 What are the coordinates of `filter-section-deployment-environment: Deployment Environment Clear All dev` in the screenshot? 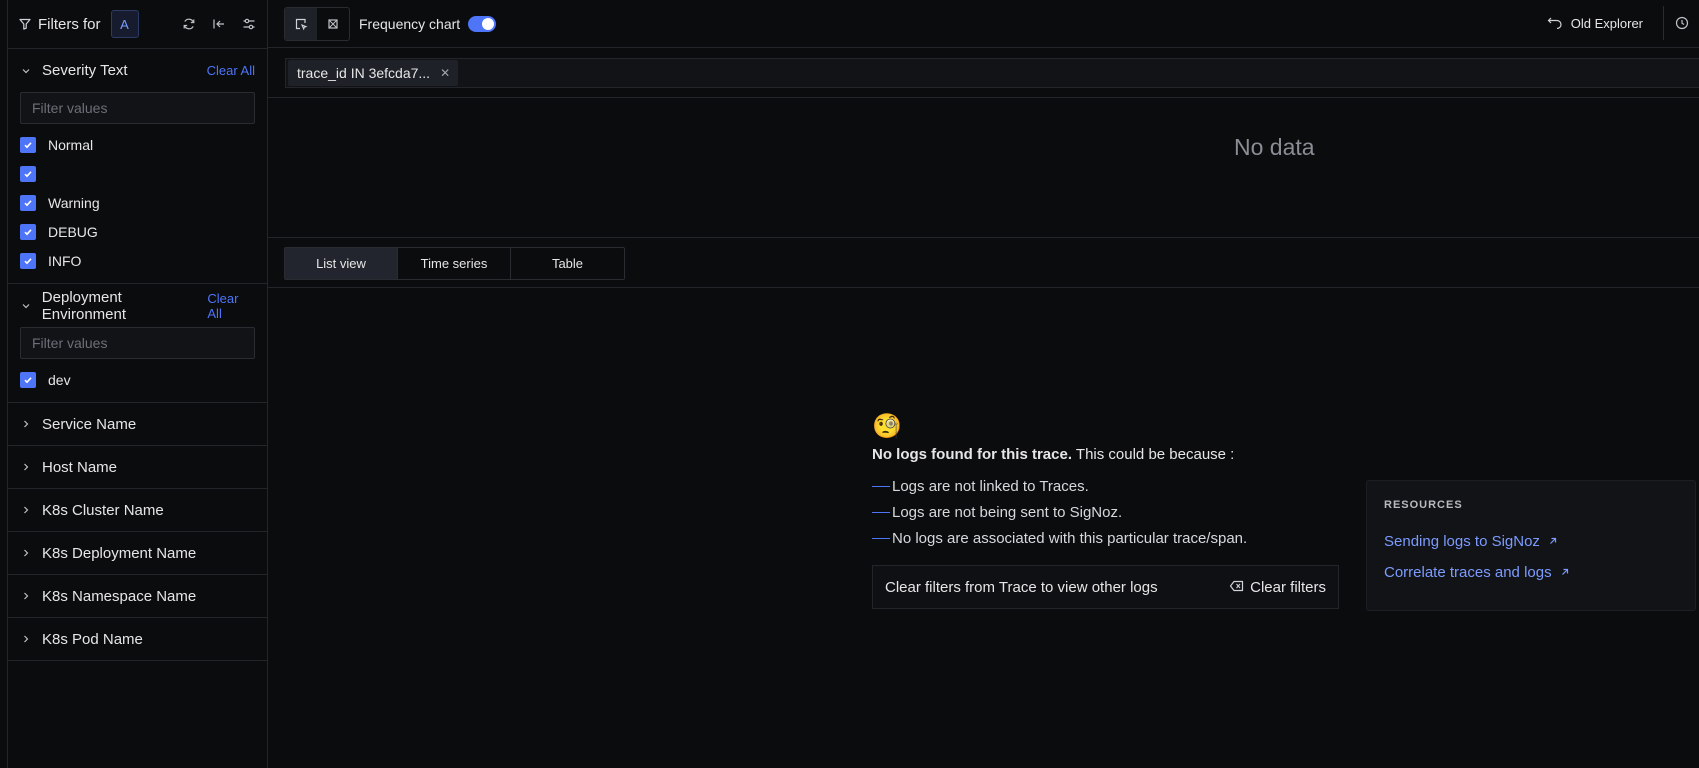 It's located at (137, 343).